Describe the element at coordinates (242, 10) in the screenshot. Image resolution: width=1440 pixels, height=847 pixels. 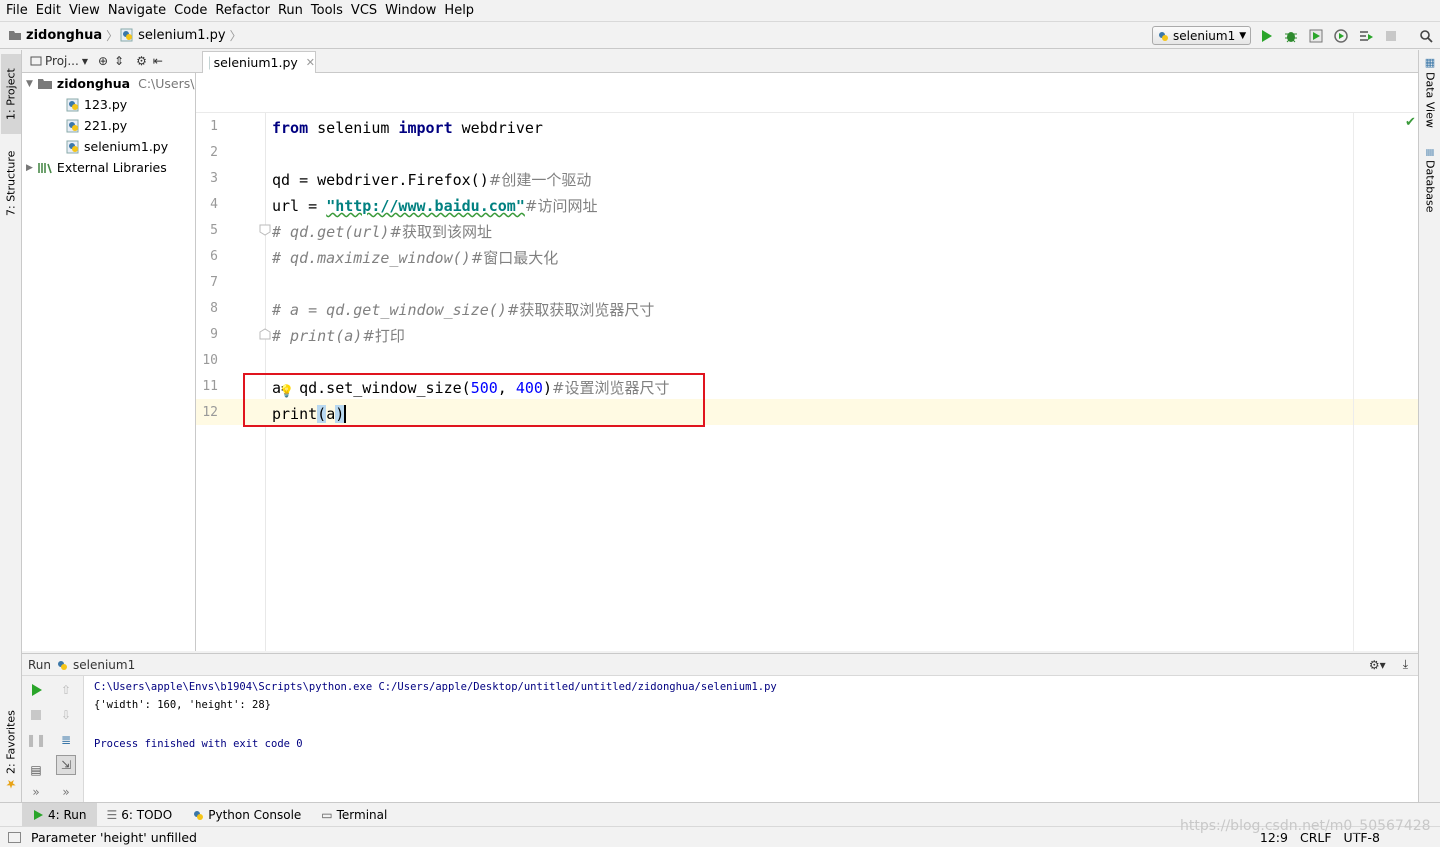
I see `menu-refactor: Refactor` at that location.